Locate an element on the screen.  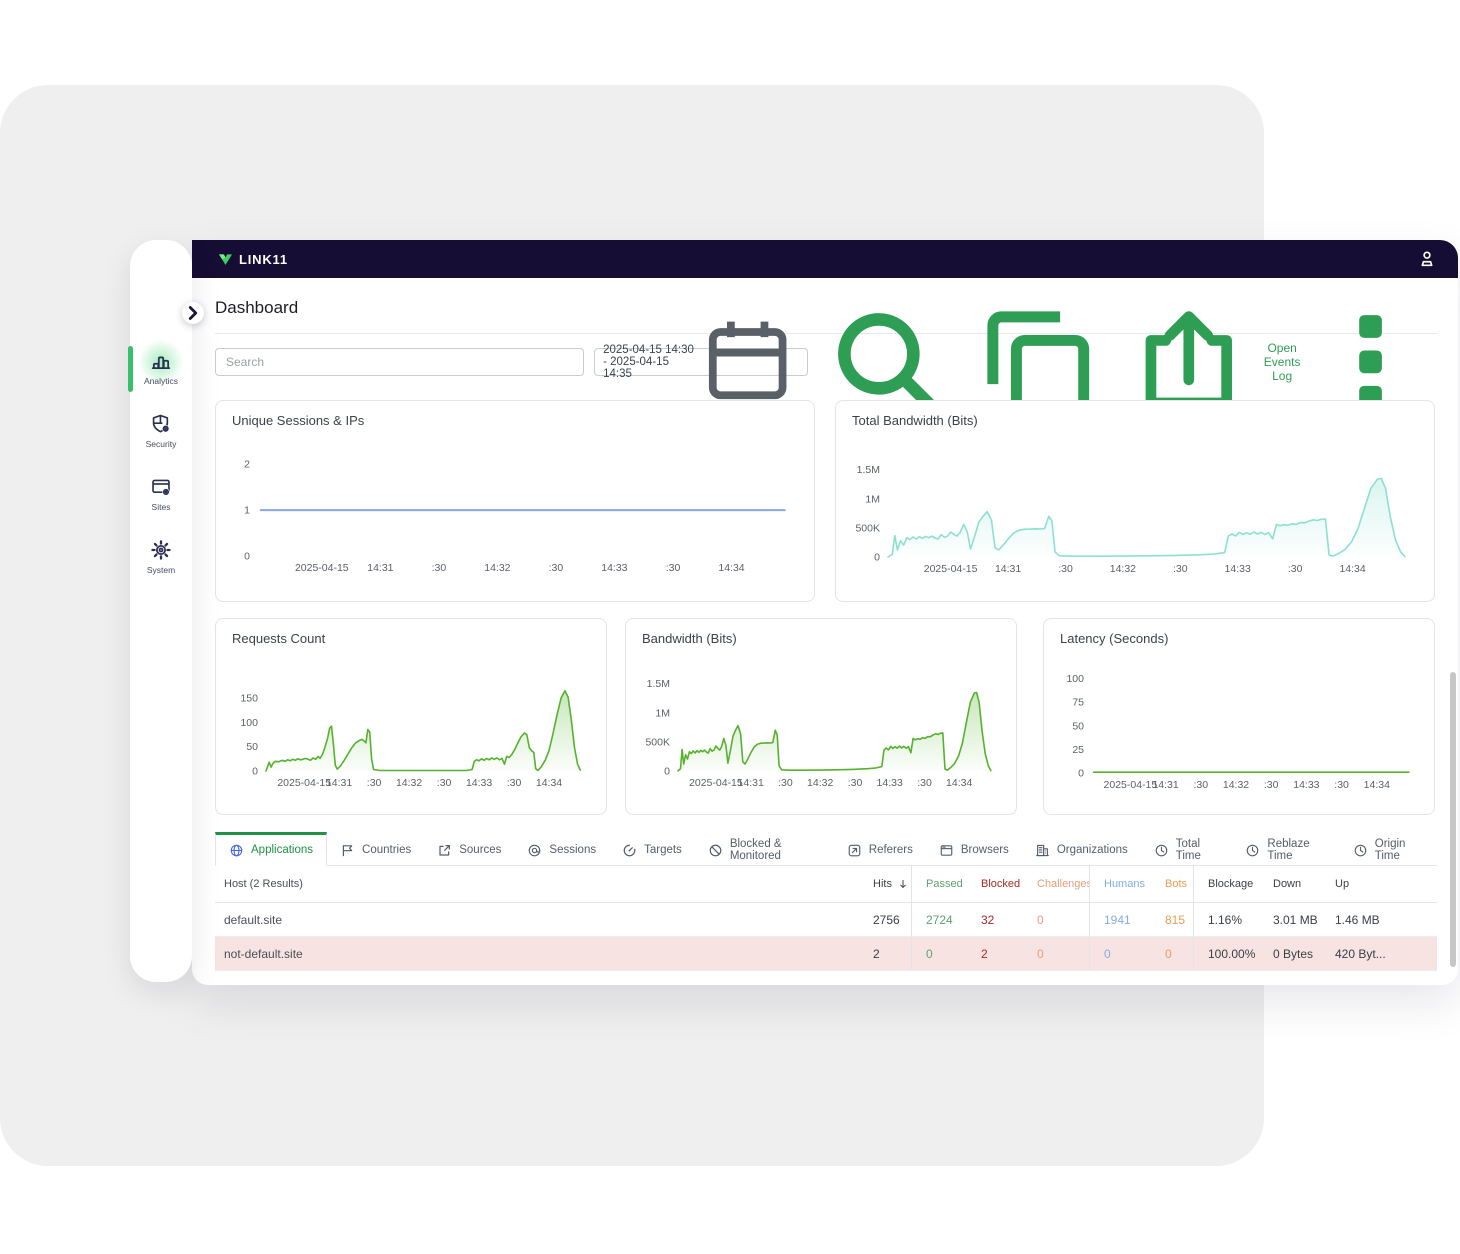
tab-label: Browsers is located at coordinates (984, 850).